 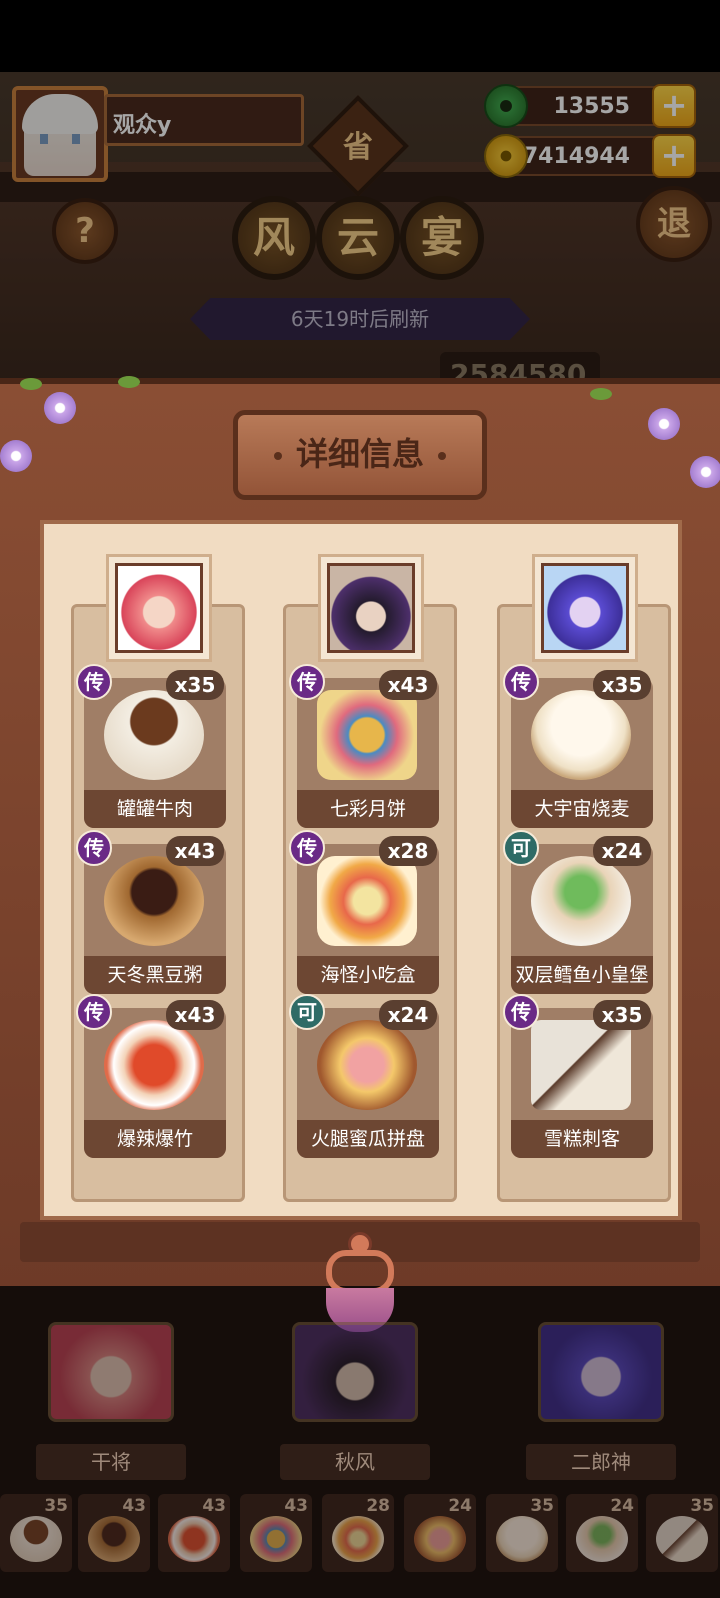 What do you see at coordinates (111, 1462) in the screenshot?
I see `team-character-name: 干将` at bounding box center [111, 1462].